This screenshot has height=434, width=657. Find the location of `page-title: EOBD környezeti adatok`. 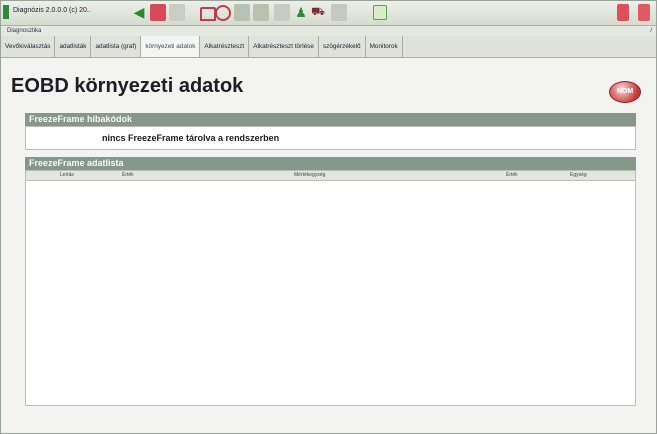

page-title: EOBD környezeti adatok is located at coordinates (127, 86).